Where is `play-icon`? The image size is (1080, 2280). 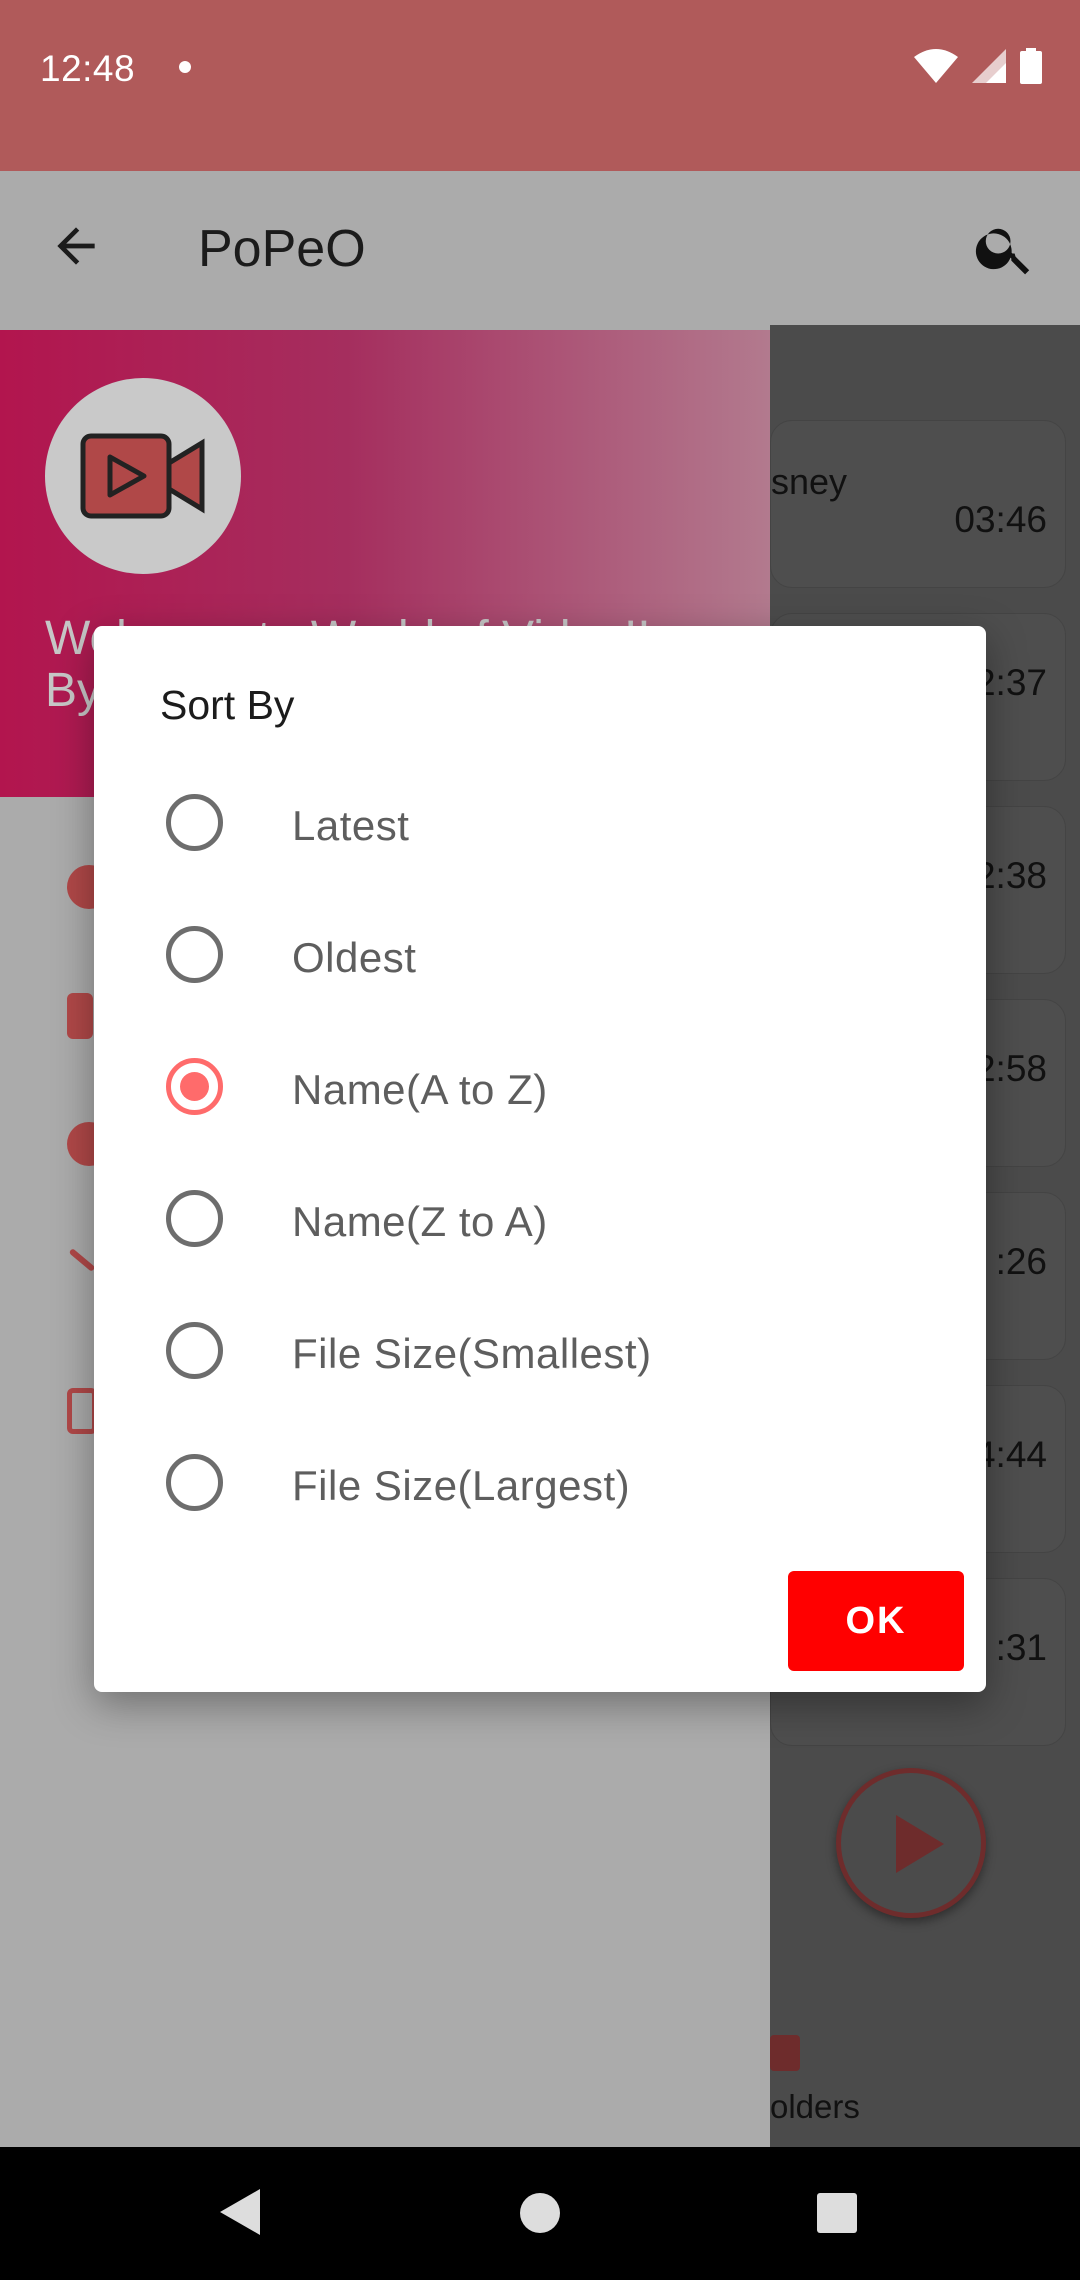
play-icon is located at coordinates (920, 1844).